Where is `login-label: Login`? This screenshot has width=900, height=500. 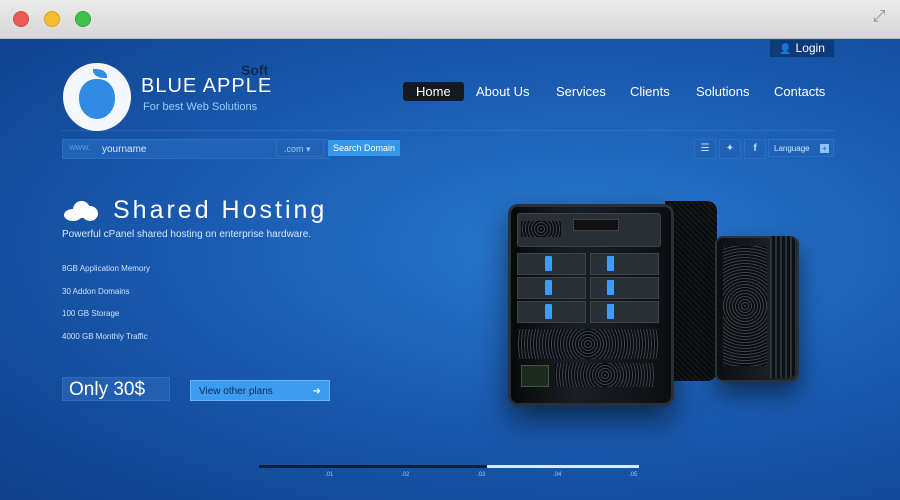
login-label: Login is located at coordinates (810, 48).